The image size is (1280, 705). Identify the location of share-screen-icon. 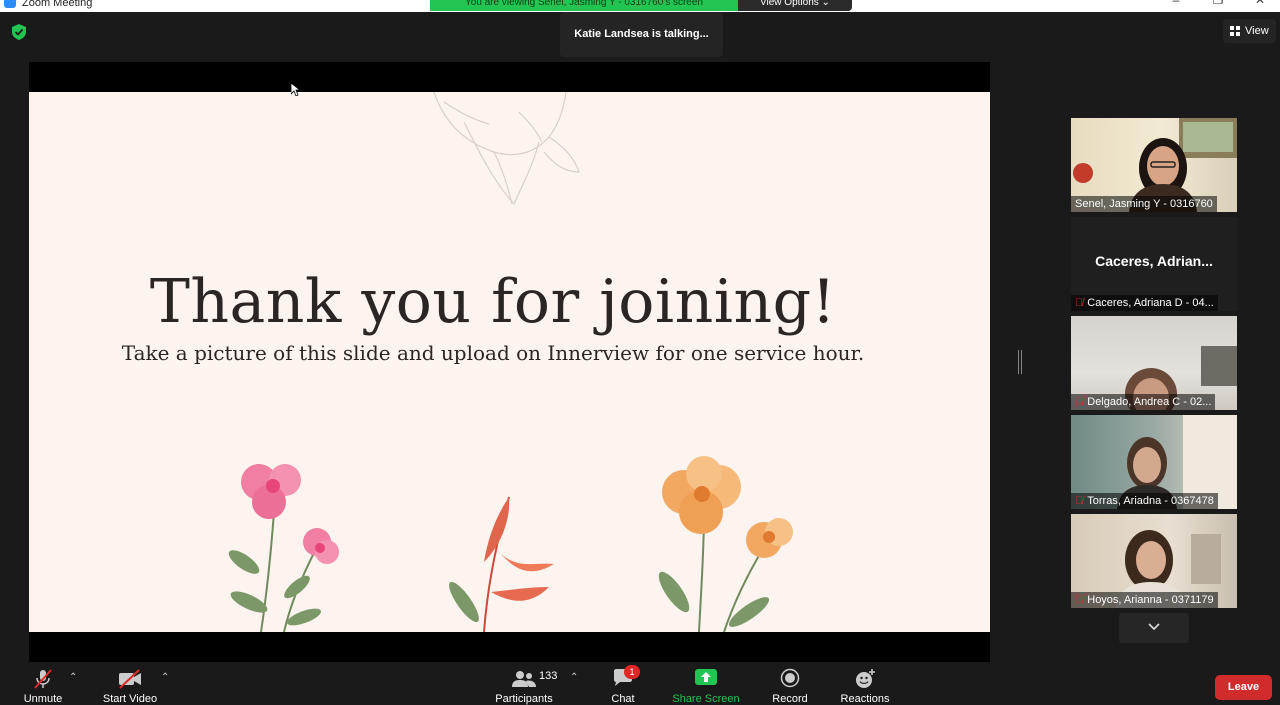
(706, 677).